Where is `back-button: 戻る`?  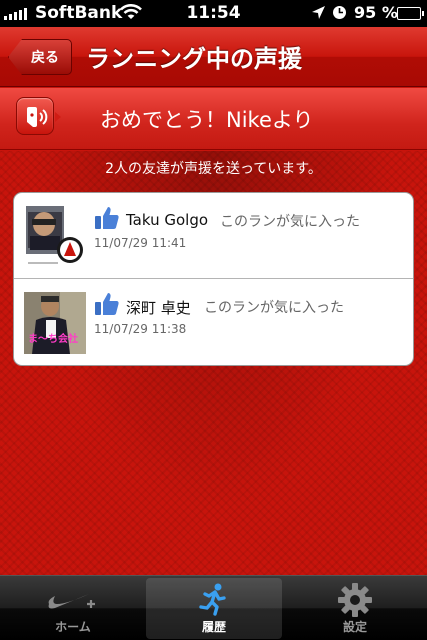 back-button: 戻る is located at coordinates (40, 57).